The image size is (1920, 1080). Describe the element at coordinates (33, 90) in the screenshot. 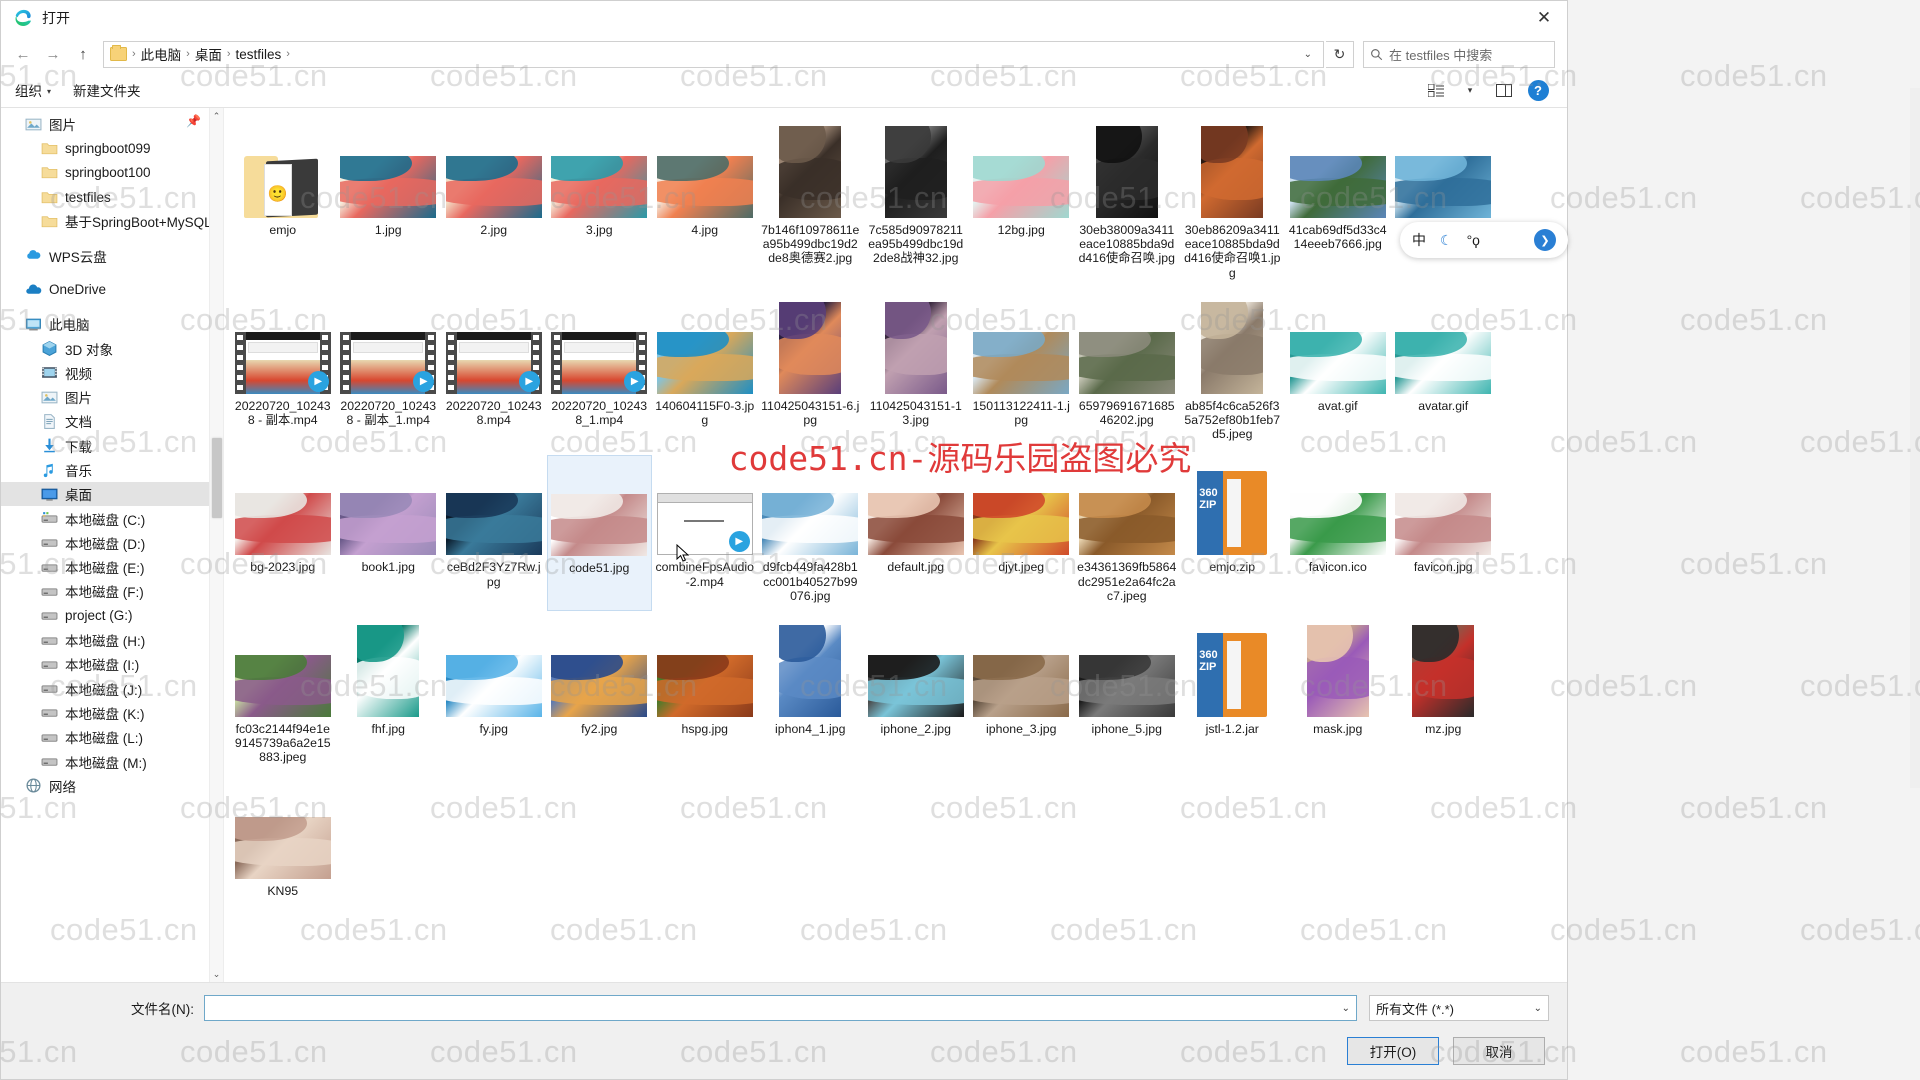

I see `organize-menu: 组织 ▾` at that location.